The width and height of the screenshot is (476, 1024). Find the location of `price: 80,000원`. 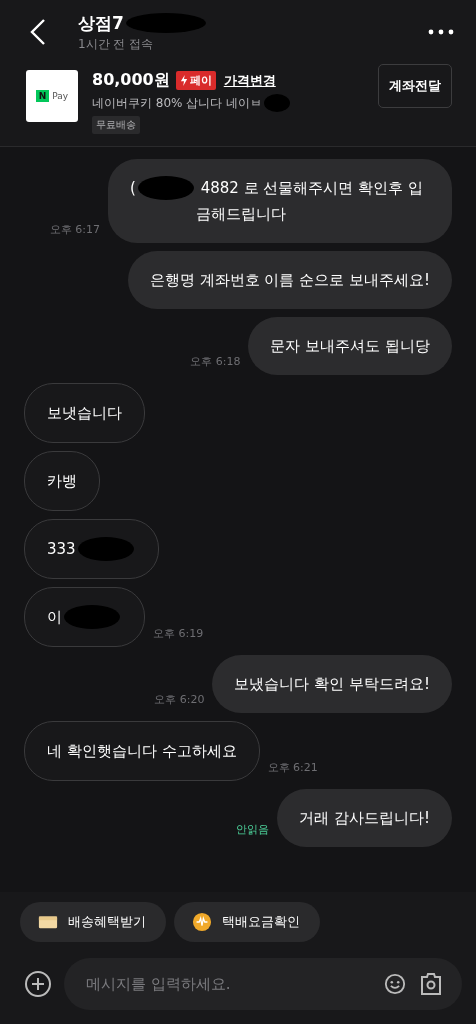

price: 80,000원 is located at coordinates (131, 80).